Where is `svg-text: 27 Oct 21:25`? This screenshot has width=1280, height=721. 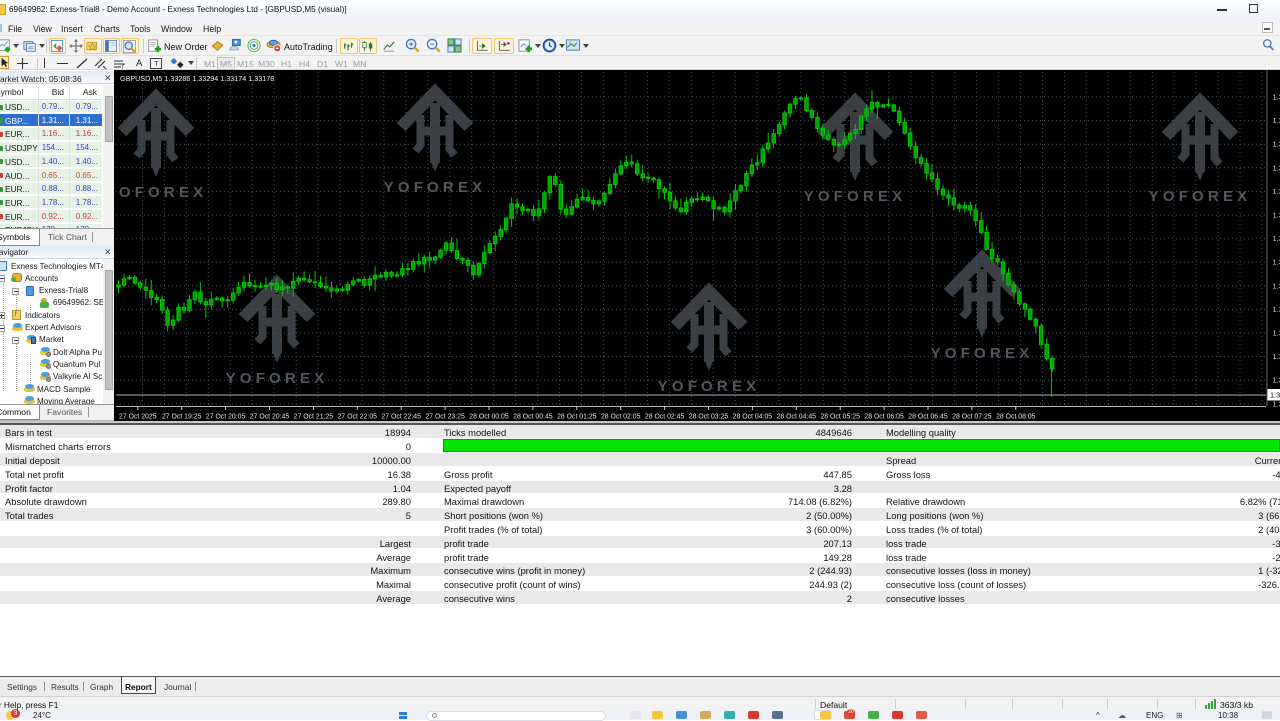
svg-text: 27 Oct 21:25 is located at coordinates (314, 417).